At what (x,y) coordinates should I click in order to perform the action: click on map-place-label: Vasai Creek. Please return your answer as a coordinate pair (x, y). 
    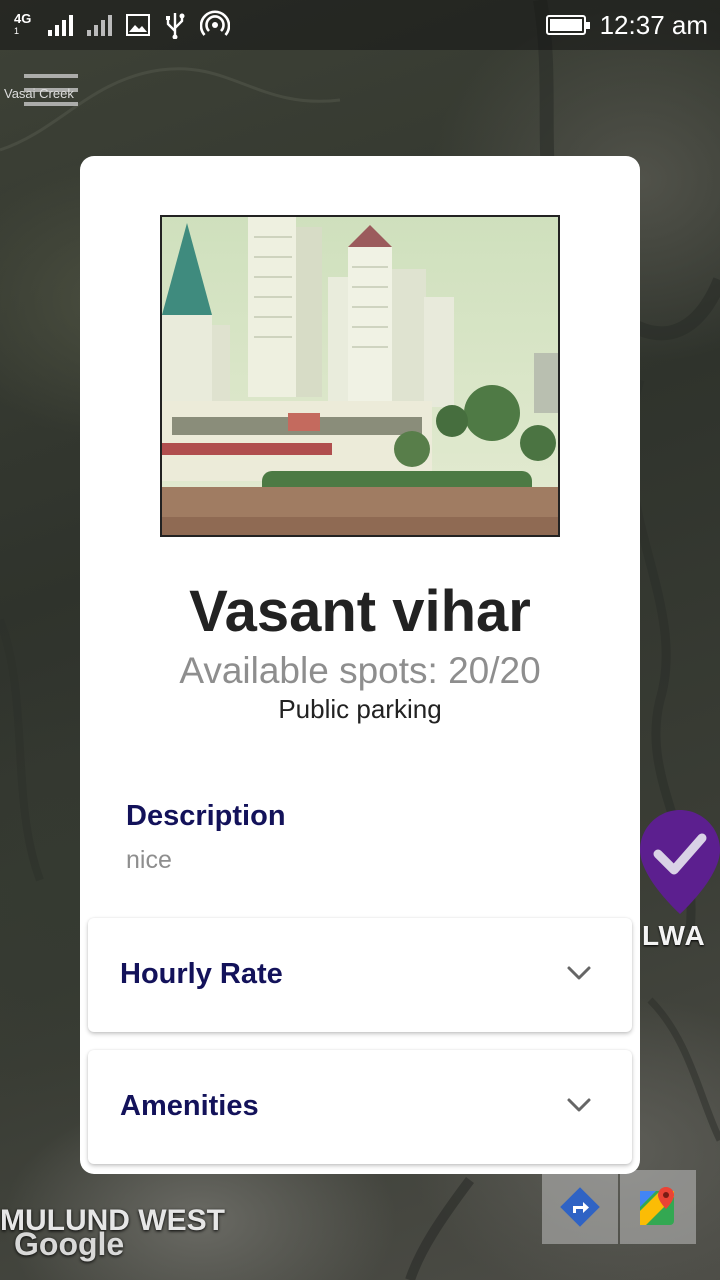
    Looking at the image, I should click on (39, 93).